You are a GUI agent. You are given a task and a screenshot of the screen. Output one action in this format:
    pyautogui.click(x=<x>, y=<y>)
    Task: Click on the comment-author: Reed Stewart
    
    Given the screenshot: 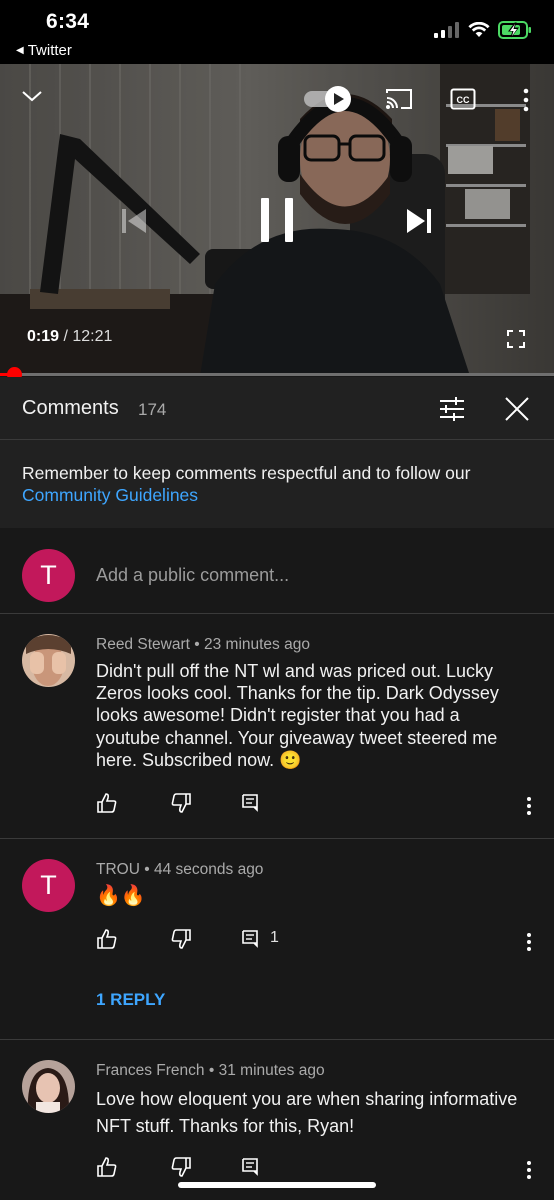 What is the action you would take?
    pyautogui.click(x=143, y=644)
    